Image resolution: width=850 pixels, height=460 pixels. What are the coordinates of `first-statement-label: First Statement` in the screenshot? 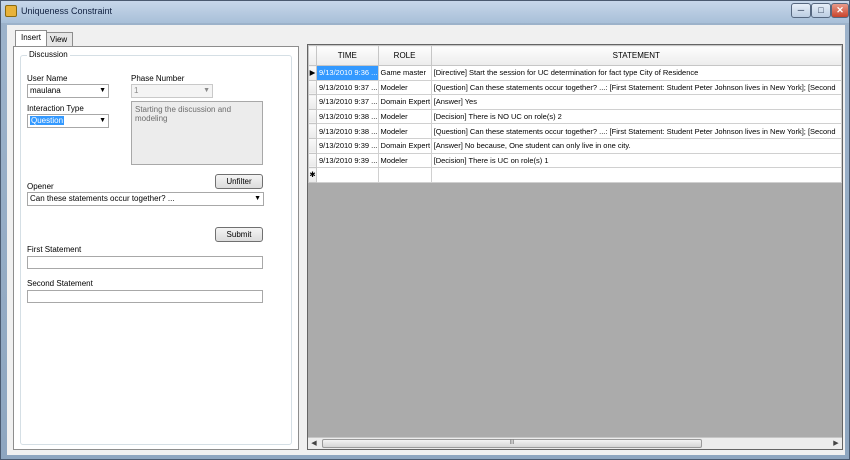 It's located at (54, 249).